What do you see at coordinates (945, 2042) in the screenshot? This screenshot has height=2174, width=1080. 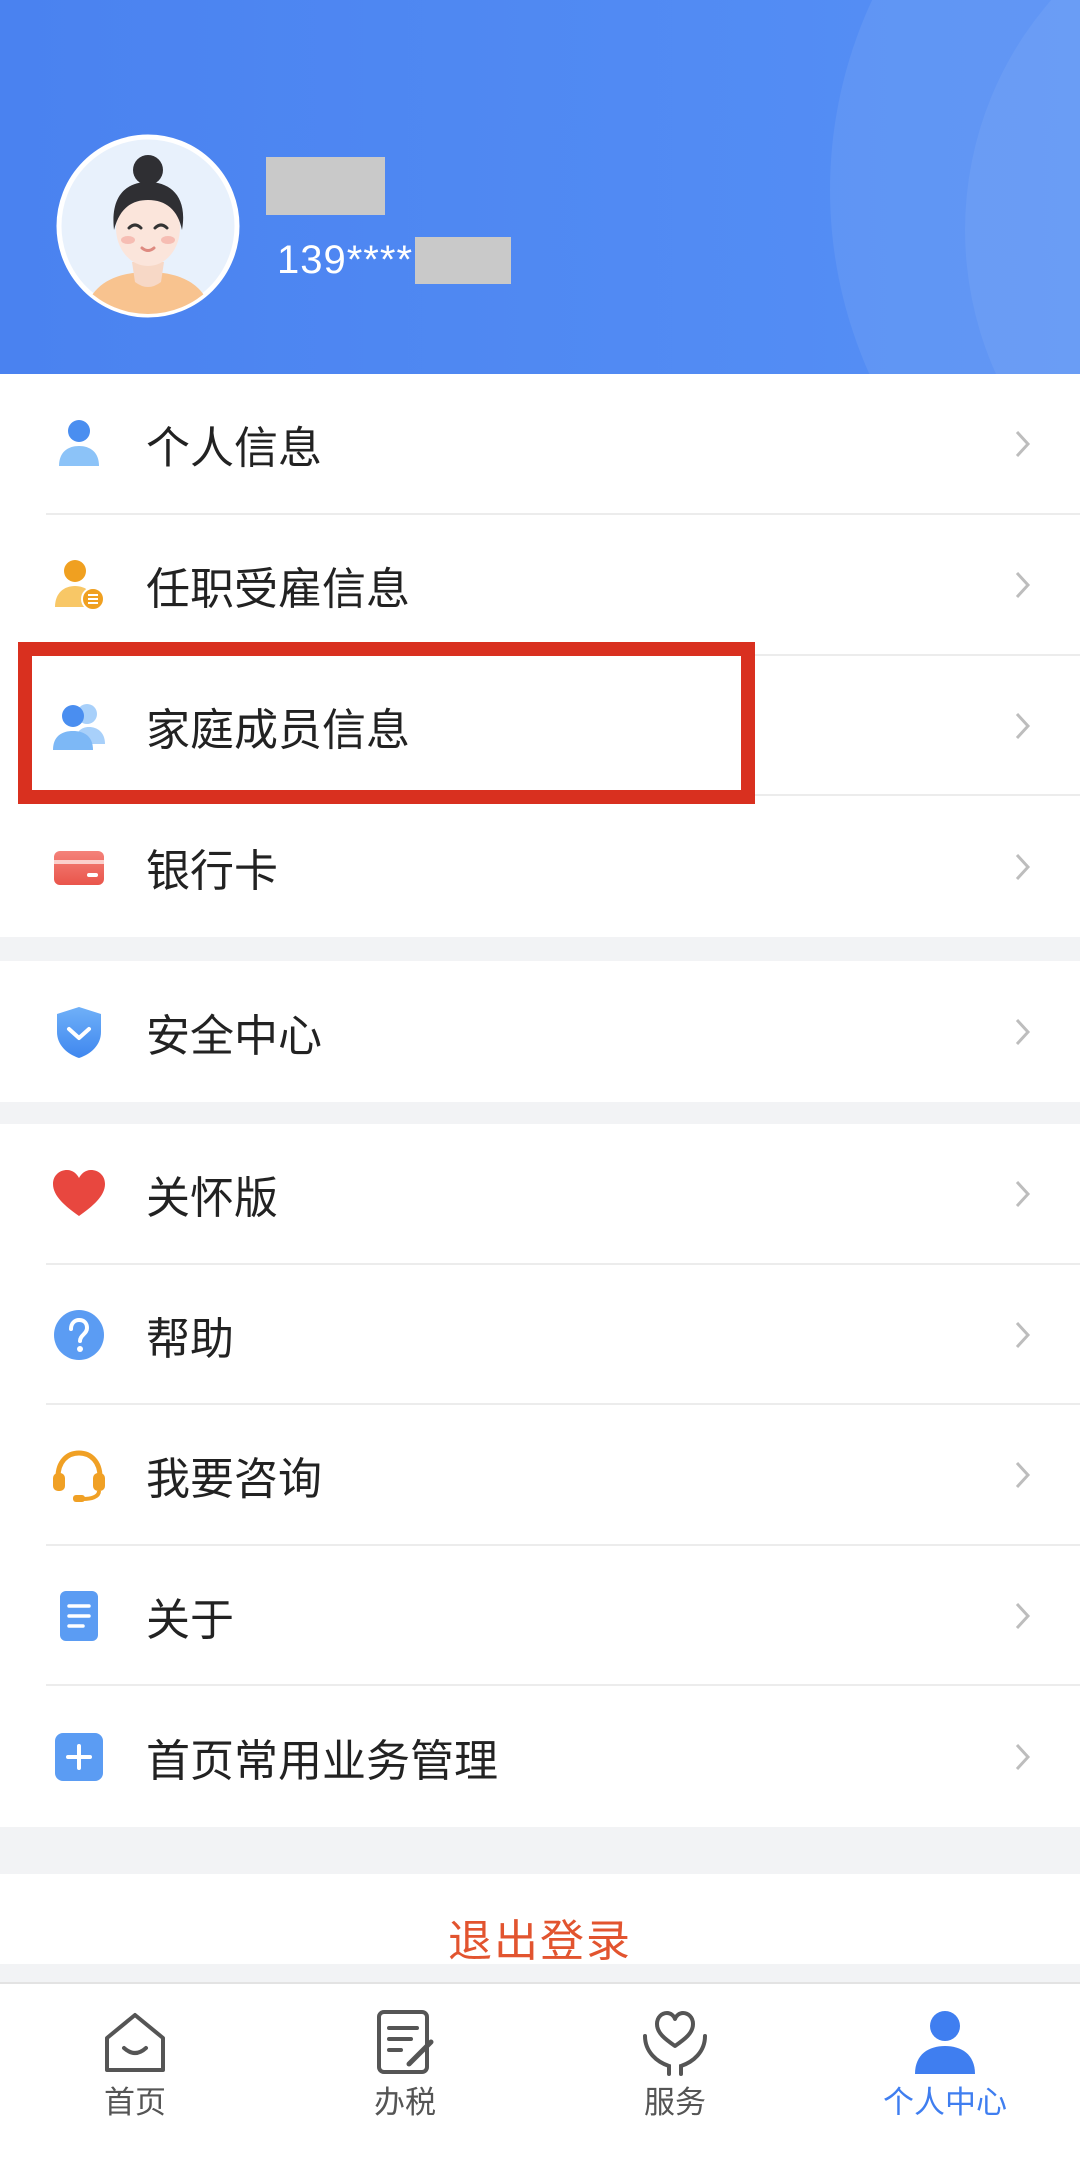 I see `user-center-icon` at bounding box center [945, 2042].